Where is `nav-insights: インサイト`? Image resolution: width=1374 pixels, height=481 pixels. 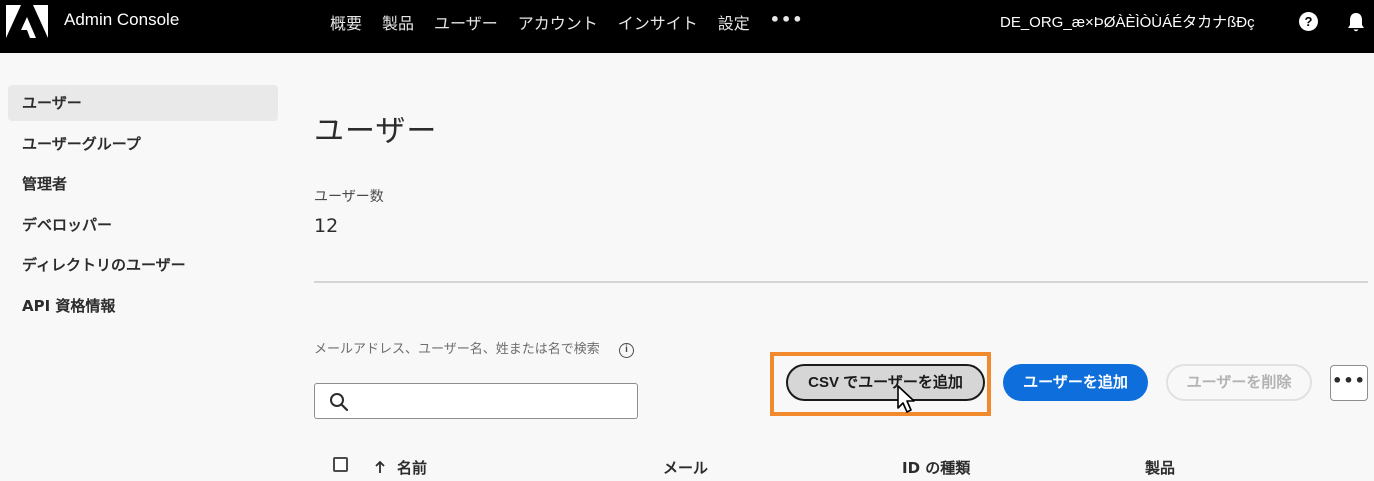
nav-insights: インサイト is located at coordinates (658, 22).